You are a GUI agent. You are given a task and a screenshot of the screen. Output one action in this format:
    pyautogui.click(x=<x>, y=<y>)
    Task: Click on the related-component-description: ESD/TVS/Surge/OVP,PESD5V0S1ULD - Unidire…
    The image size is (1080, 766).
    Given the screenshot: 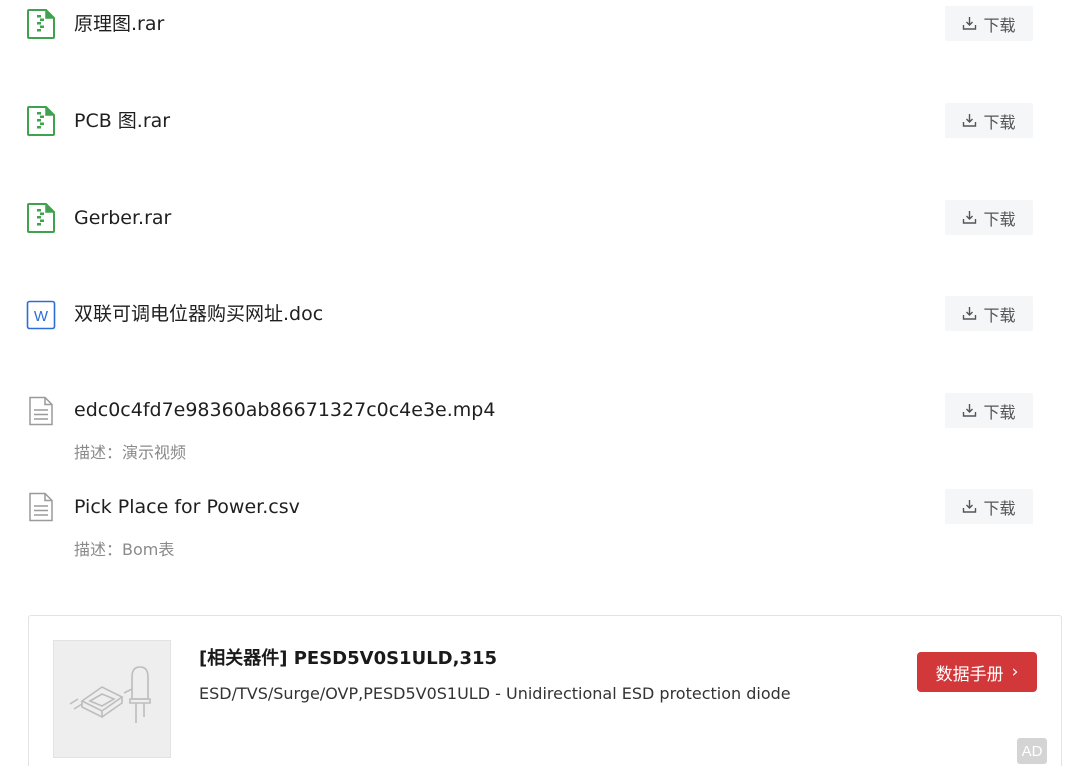 What is the action you would take?
    pyautogui.click(x=495, y=693)
    